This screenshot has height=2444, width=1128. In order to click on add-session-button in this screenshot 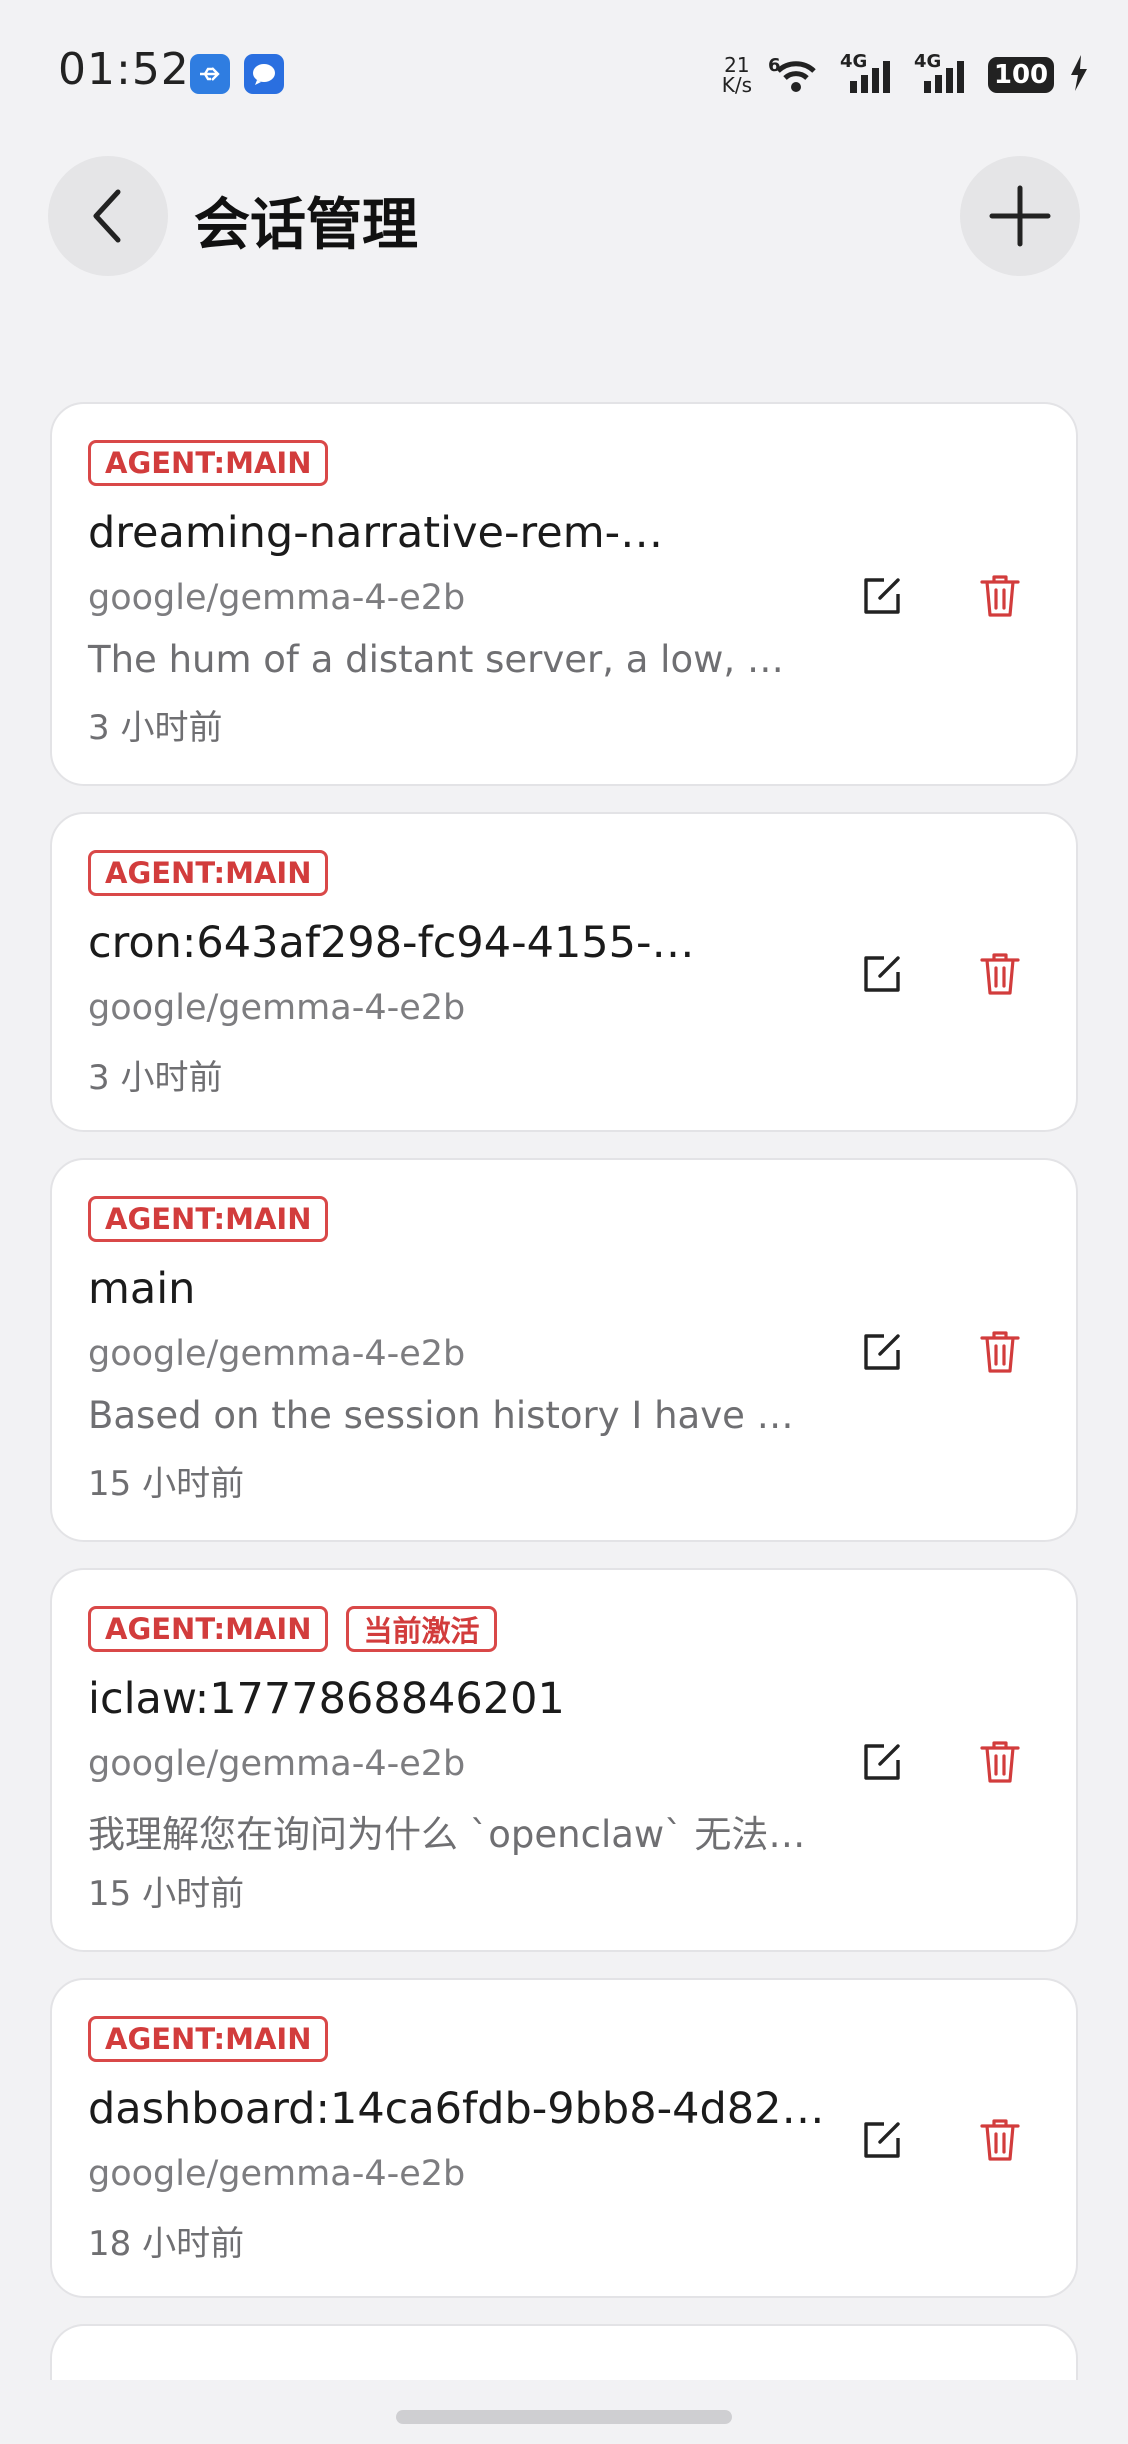, I will do `click(1020, 216)`.